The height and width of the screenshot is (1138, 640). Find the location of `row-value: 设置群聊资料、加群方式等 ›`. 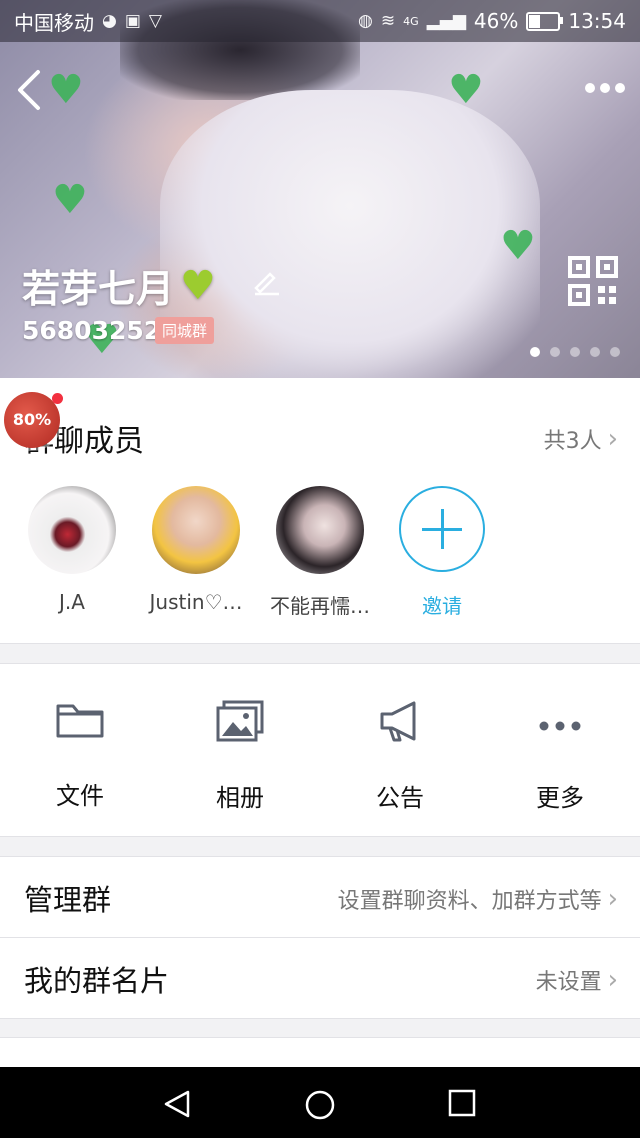

row-value: 设置群聊资料、加群方式等 › is located at coordinates (478, 899).